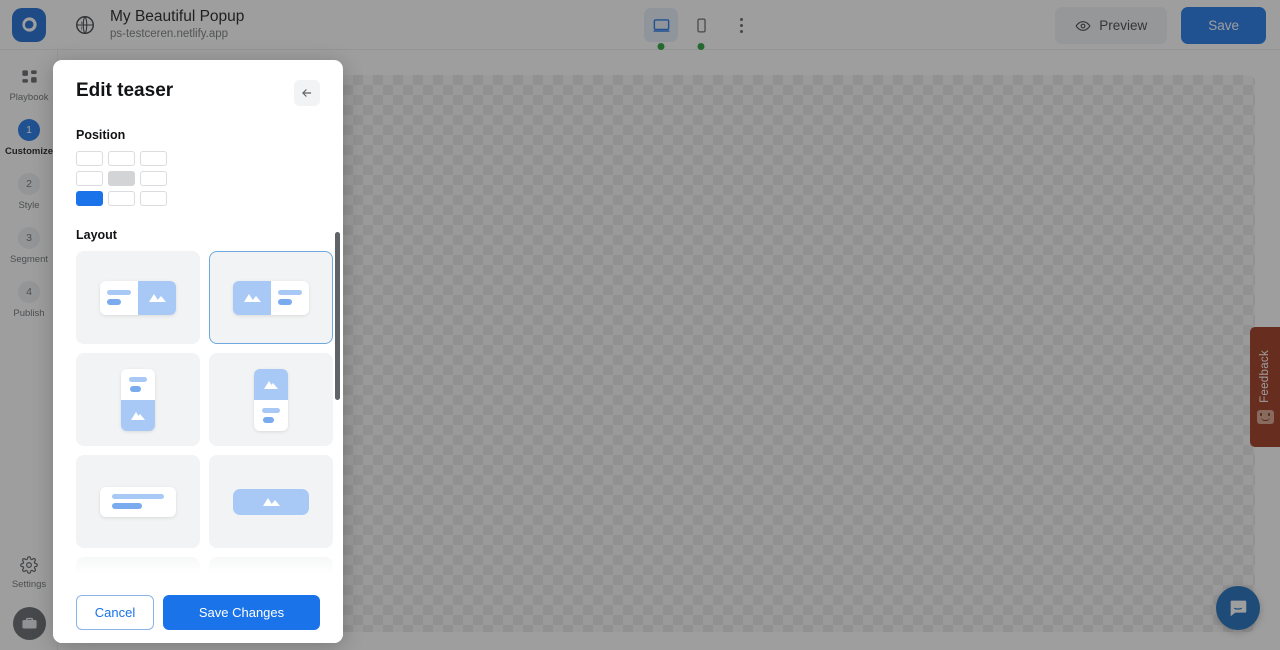  I want to click on layout-grid, so click(204, 416).